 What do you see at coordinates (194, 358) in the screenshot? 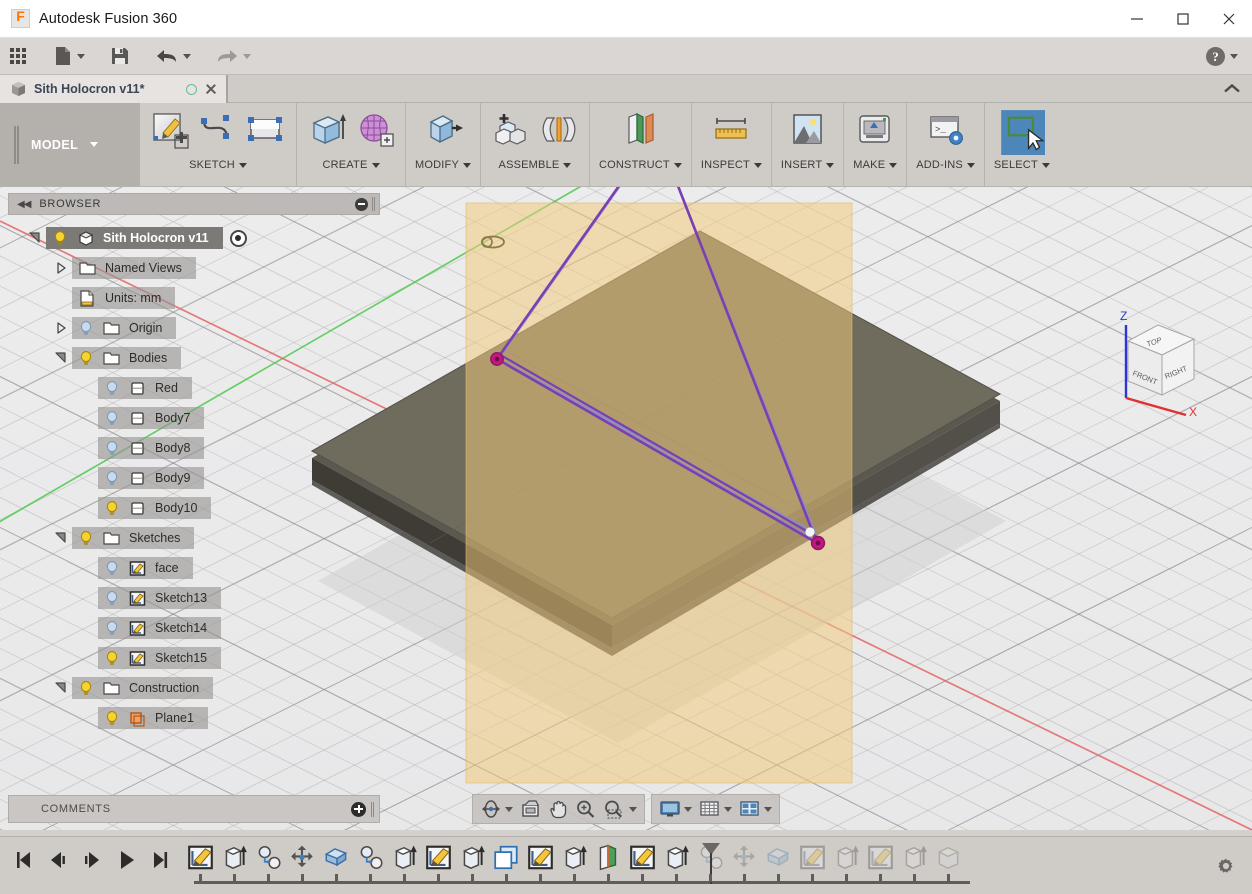
I see `tree-row: Bodies` at bounding box center [194, 358].